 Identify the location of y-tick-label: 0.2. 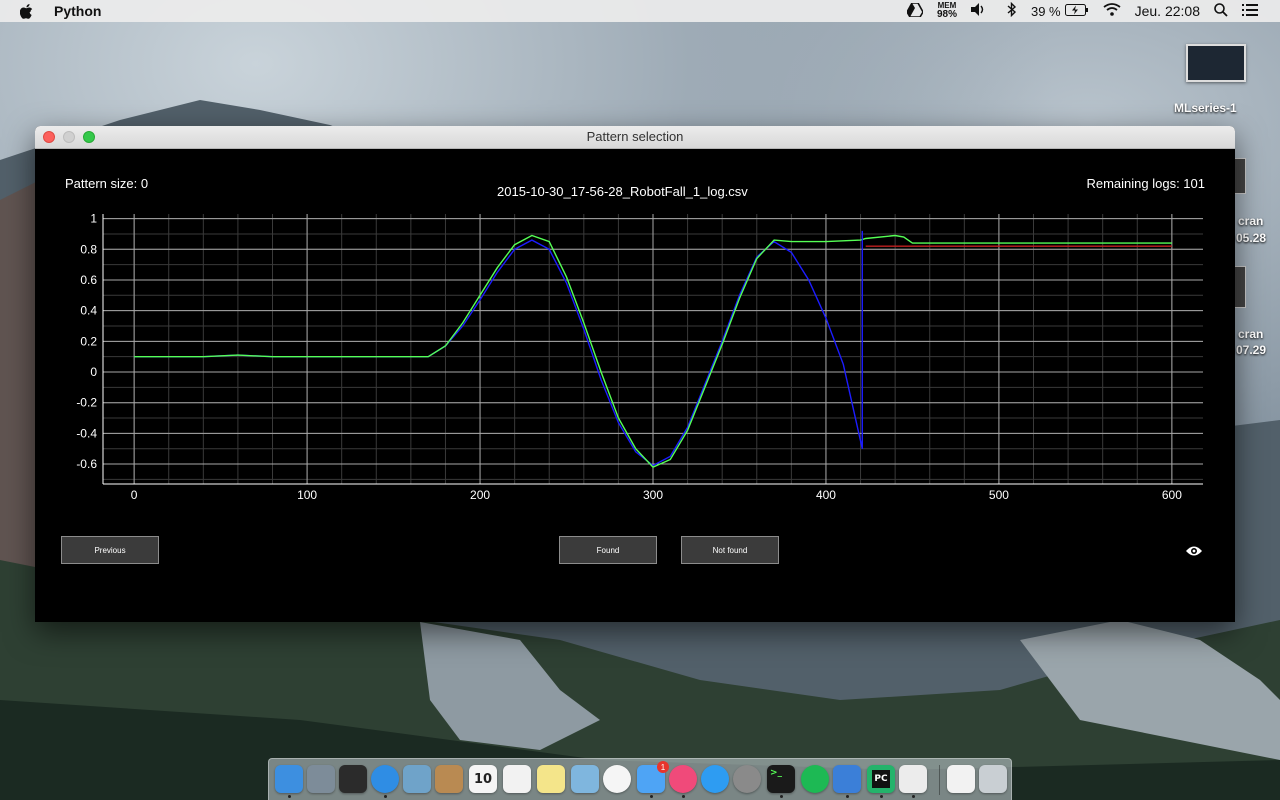
(88, 341).